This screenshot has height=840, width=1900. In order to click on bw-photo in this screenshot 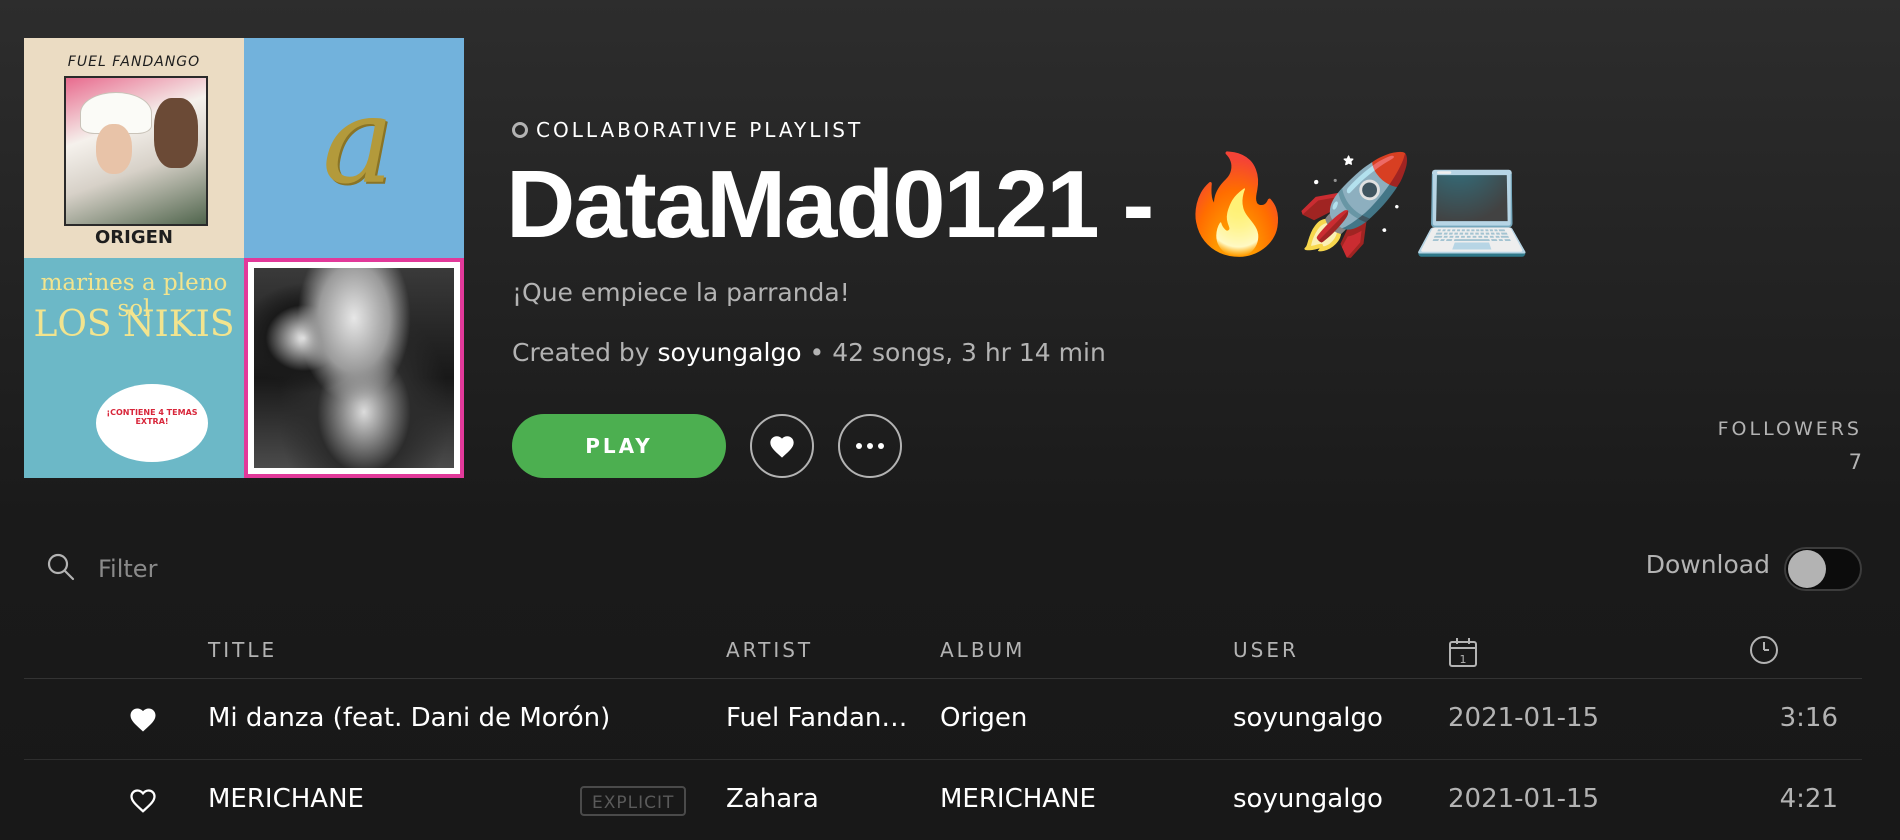, I will do `click(354, 368)`.